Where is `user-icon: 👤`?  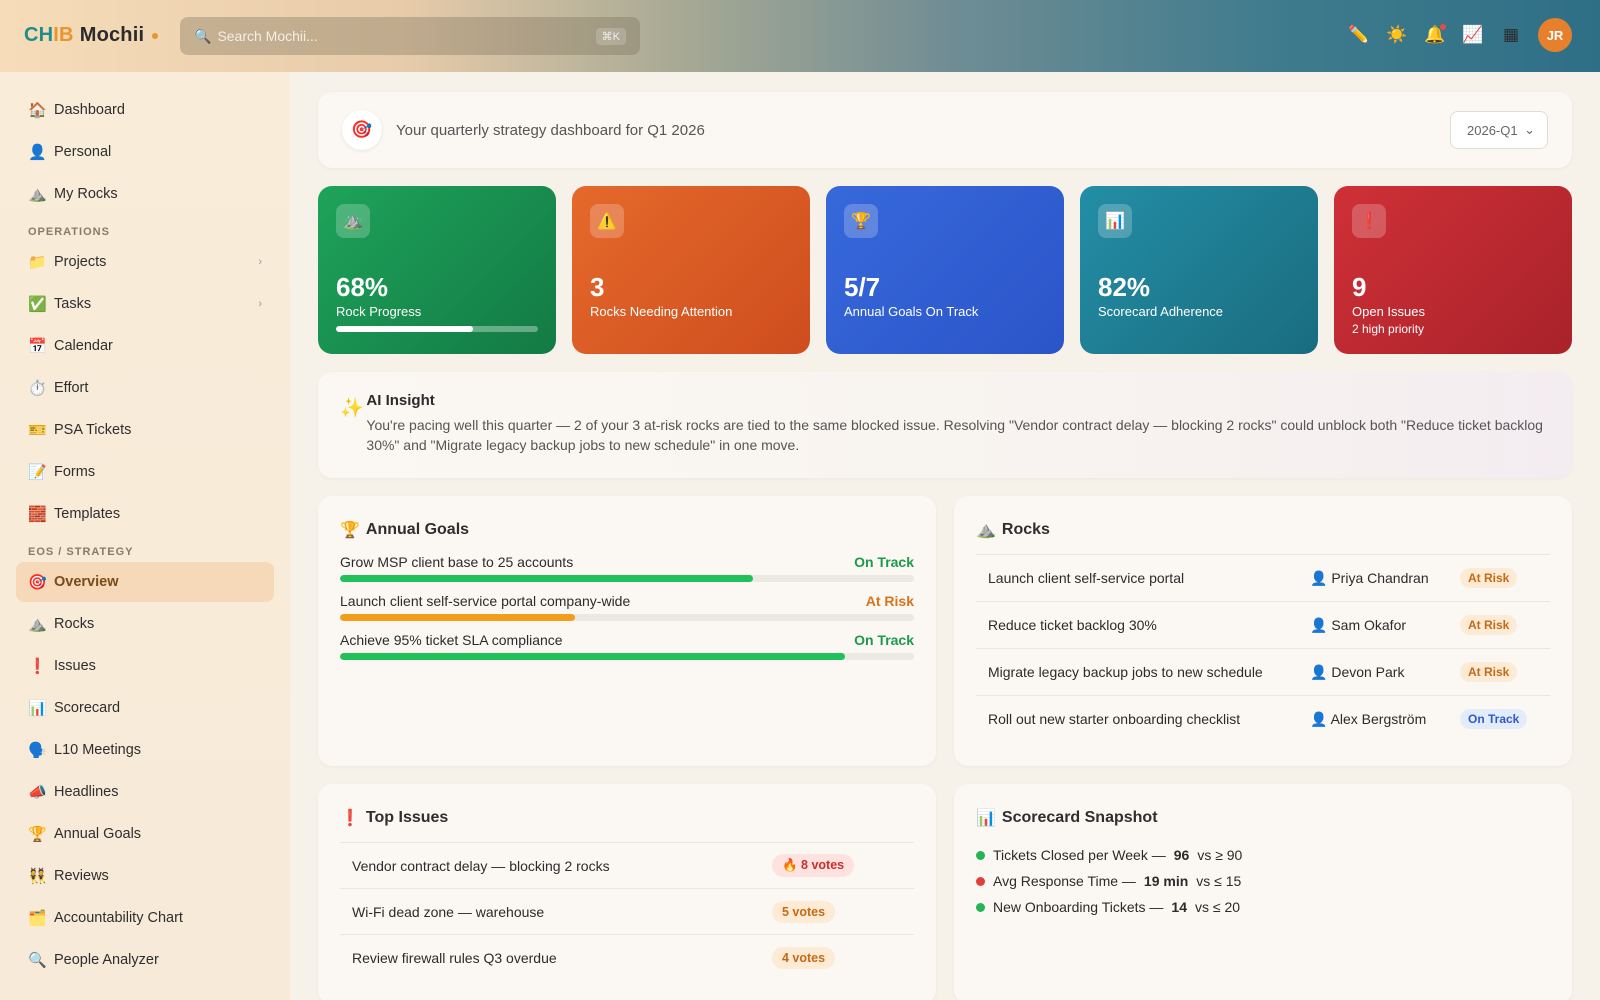
user-icon: 👤 is located at coordinates (1319, 624).